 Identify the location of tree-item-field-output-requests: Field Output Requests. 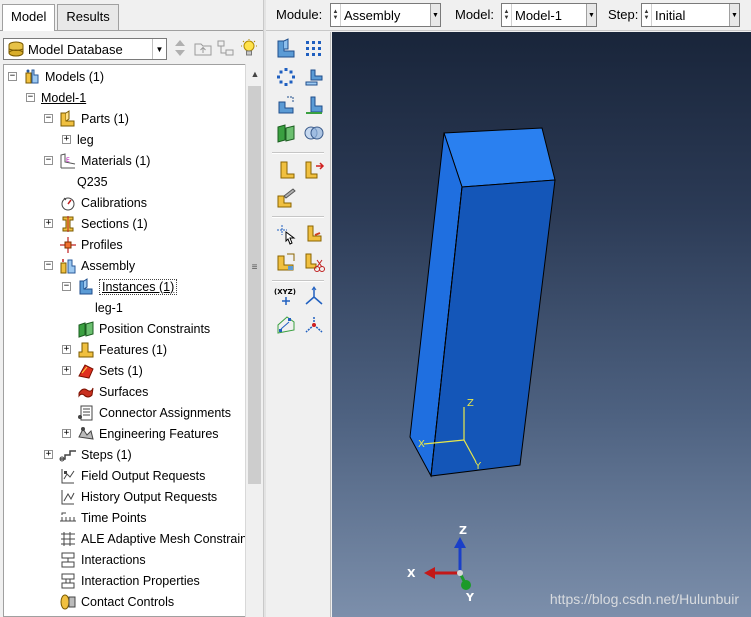
(124, 475).